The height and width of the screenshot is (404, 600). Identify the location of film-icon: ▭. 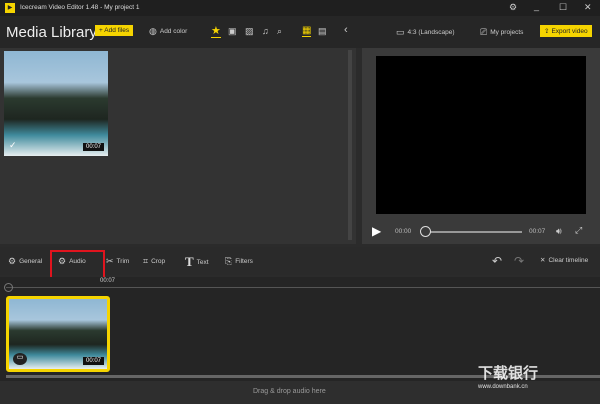
(400, 32).